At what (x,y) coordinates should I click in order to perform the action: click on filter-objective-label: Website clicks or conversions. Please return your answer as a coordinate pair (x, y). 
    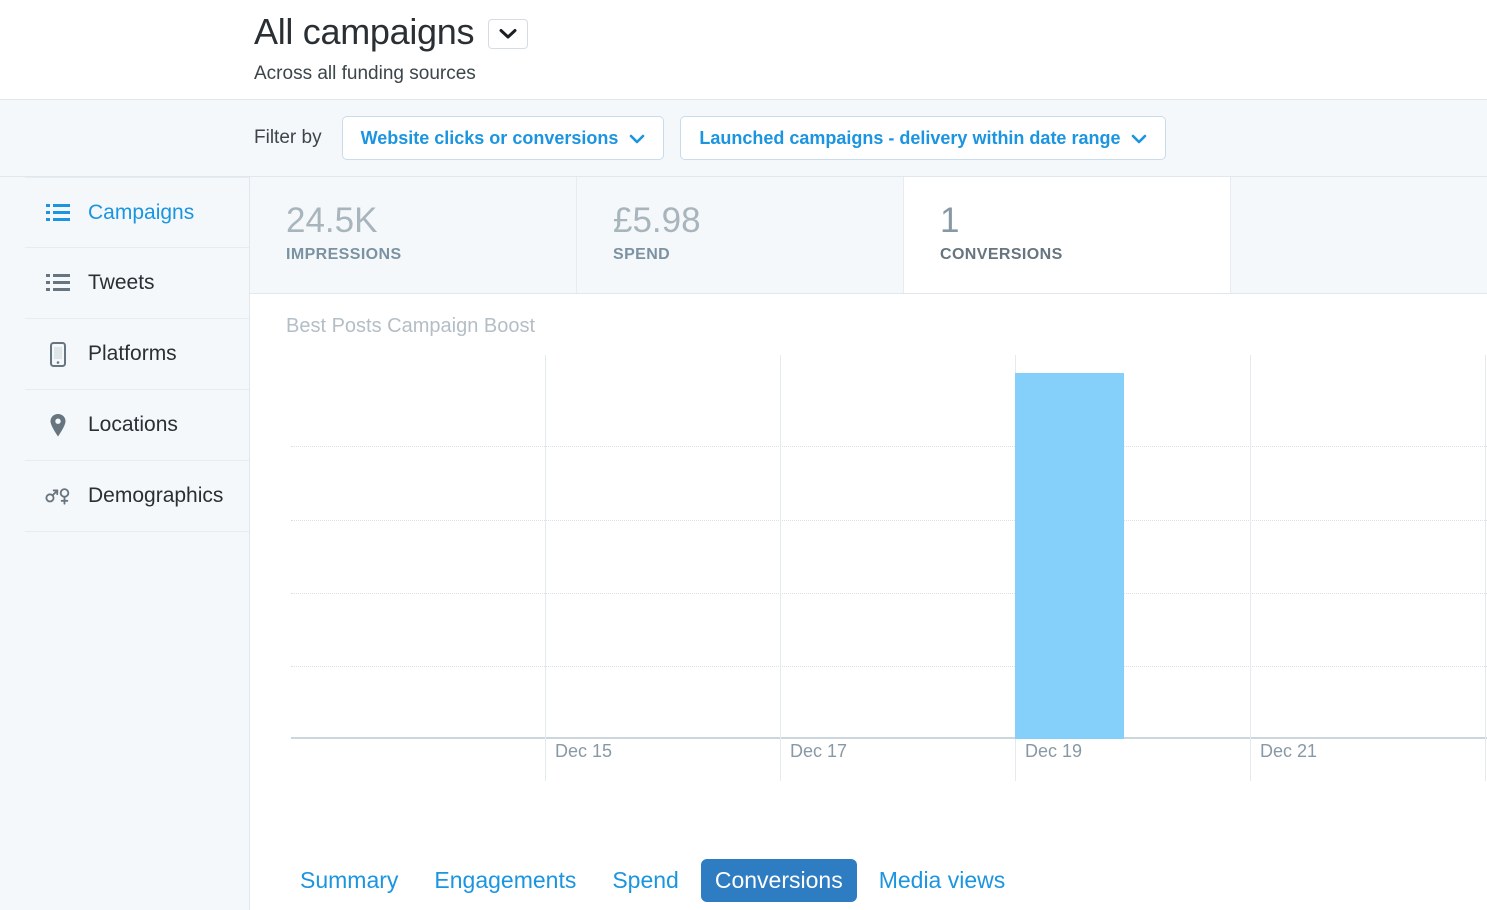
    Looking at the image, I should click on (489, 137).